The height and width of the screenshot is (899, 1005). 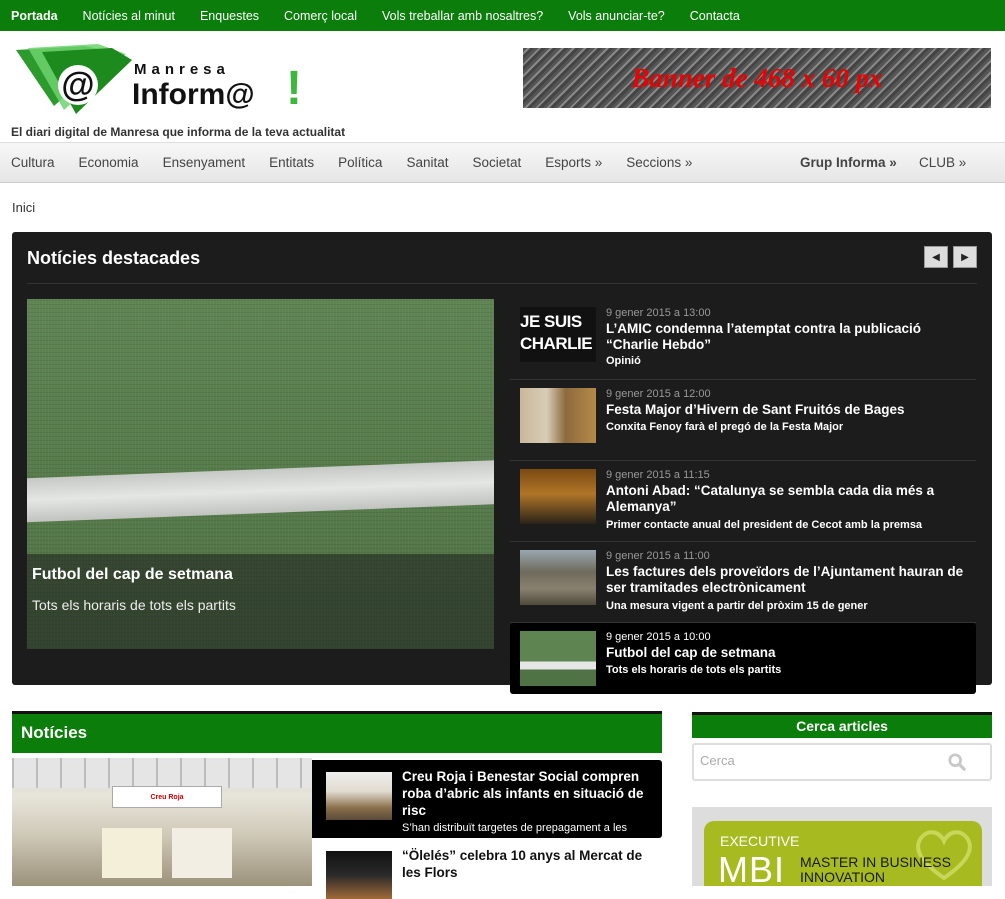 What do you see at coordinates (658, 313) in the screenshot?
I see `featured-date: 9 gener 2015 a 13:00` at bounding box center [658, 313].